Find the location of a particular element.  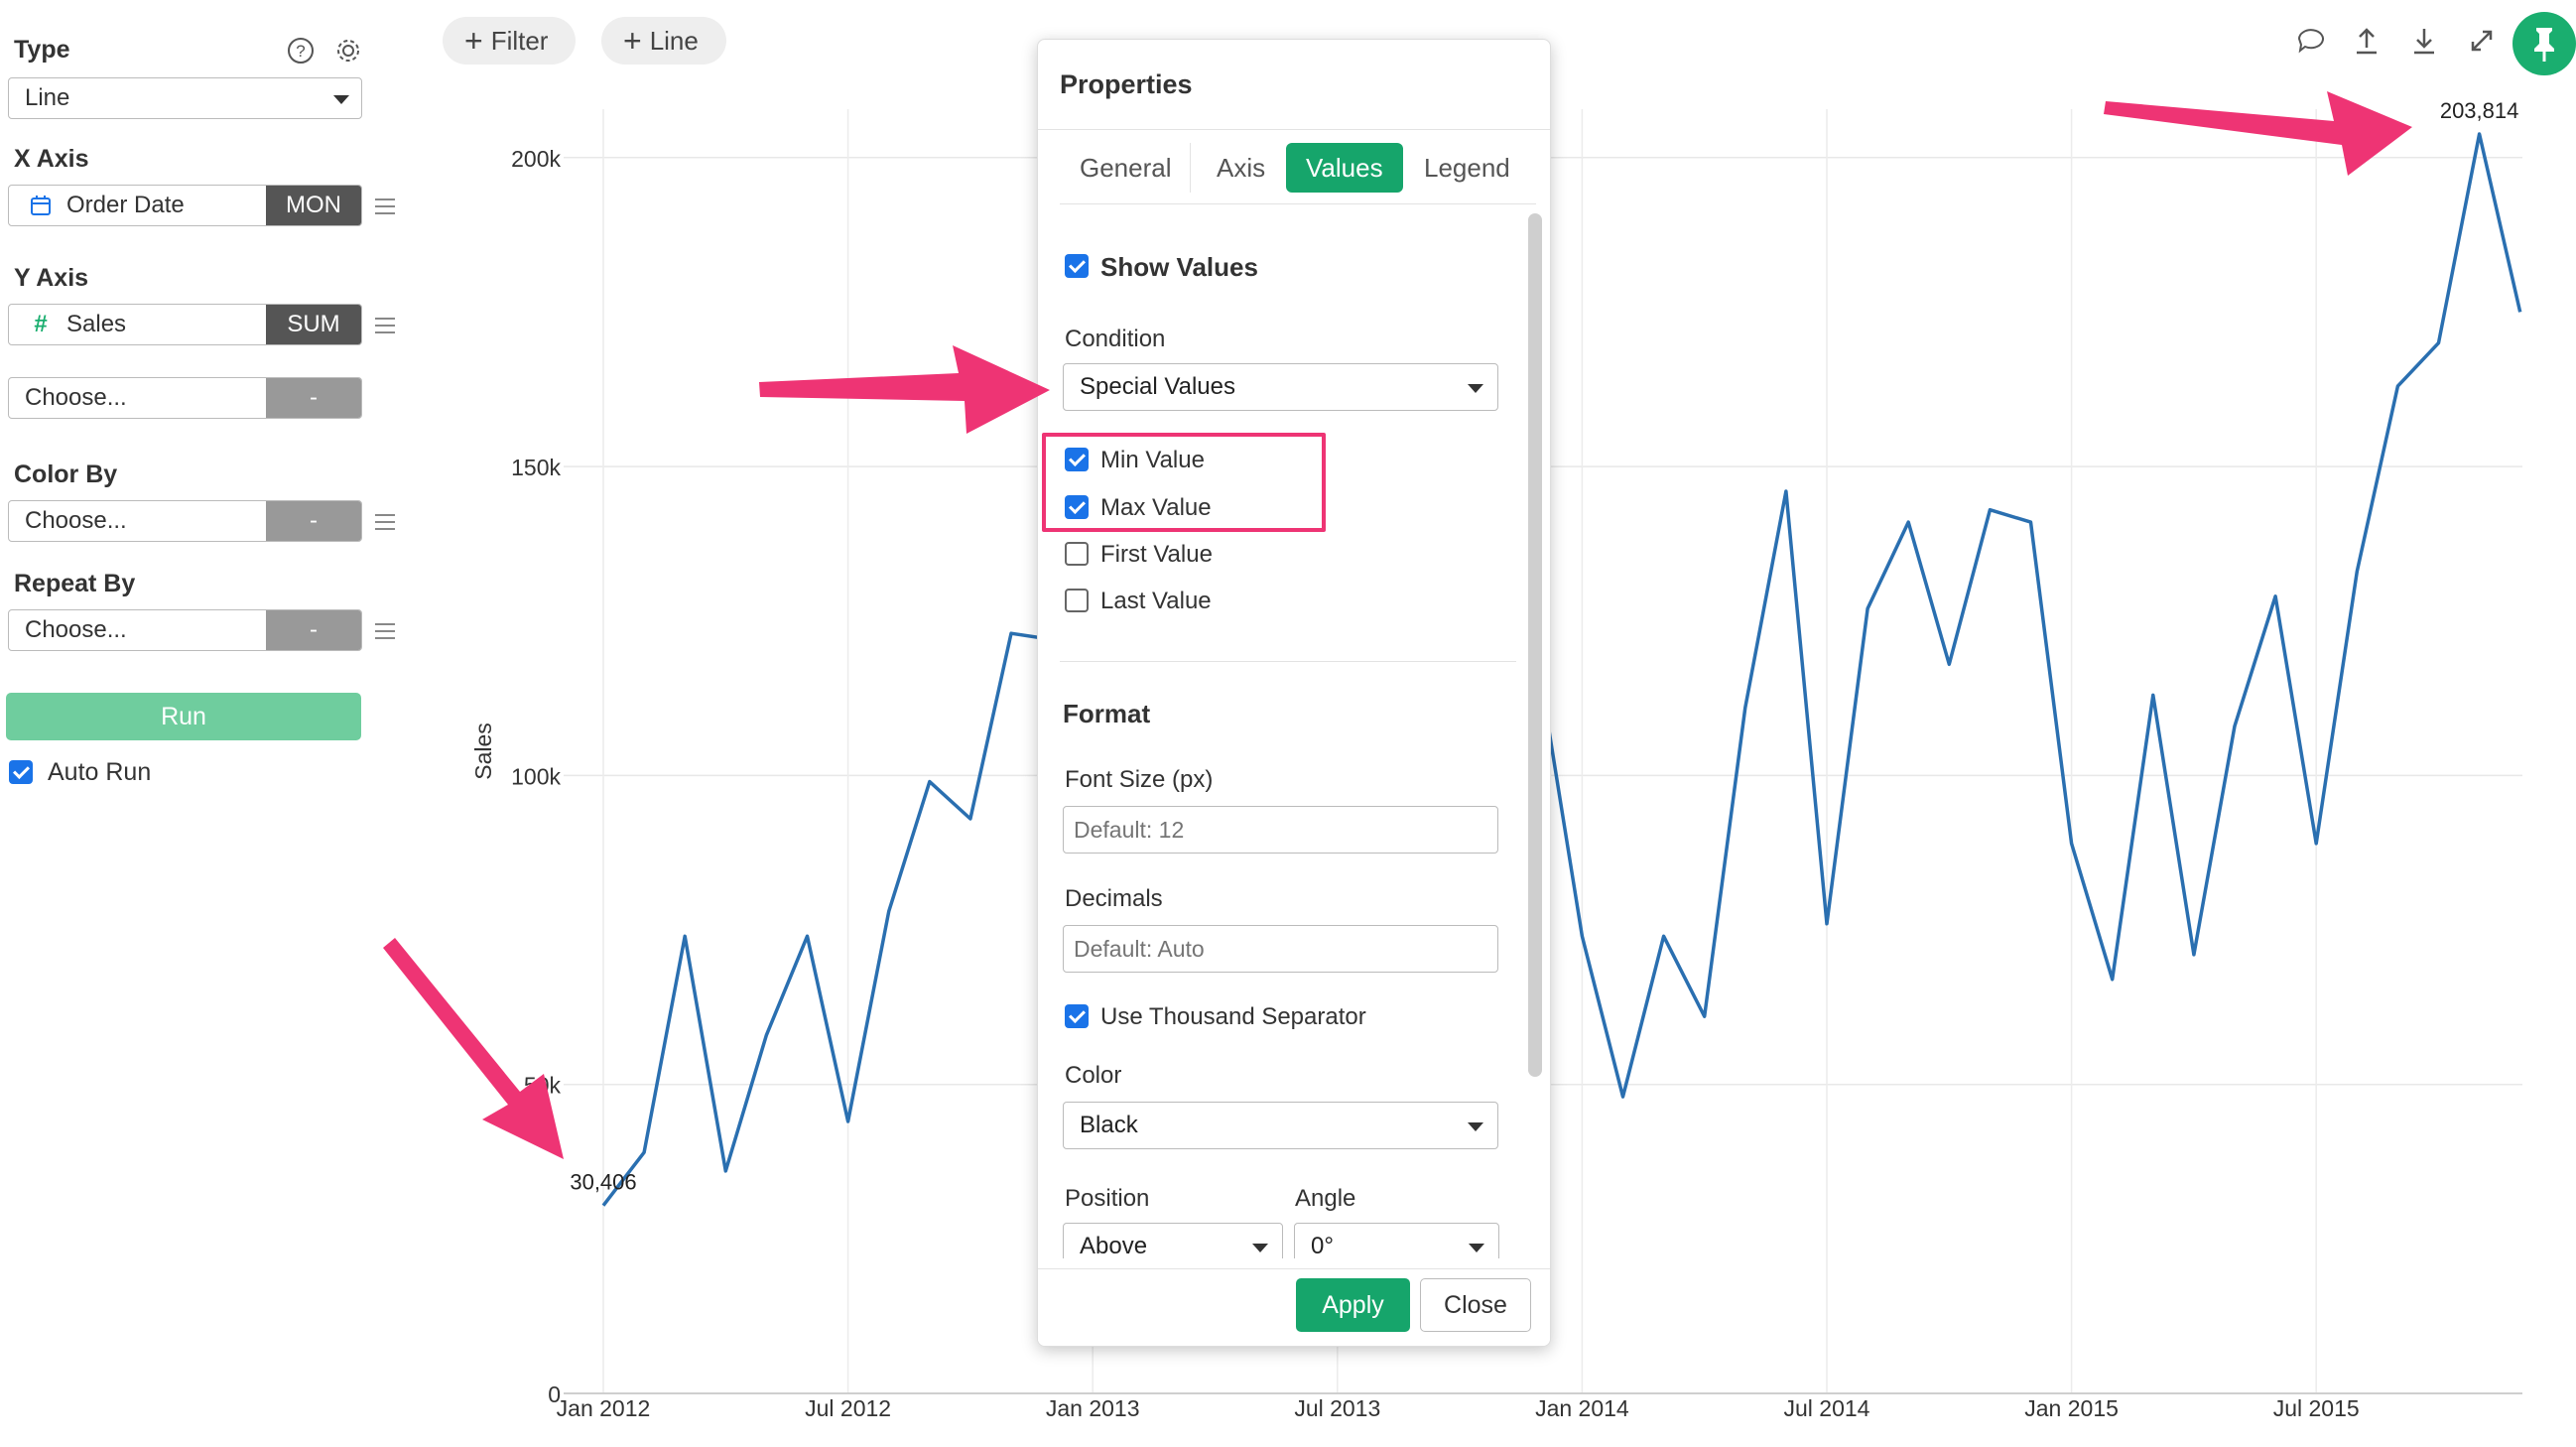

y-axis-aggregation: SUM is located at coordinates (313, 324).